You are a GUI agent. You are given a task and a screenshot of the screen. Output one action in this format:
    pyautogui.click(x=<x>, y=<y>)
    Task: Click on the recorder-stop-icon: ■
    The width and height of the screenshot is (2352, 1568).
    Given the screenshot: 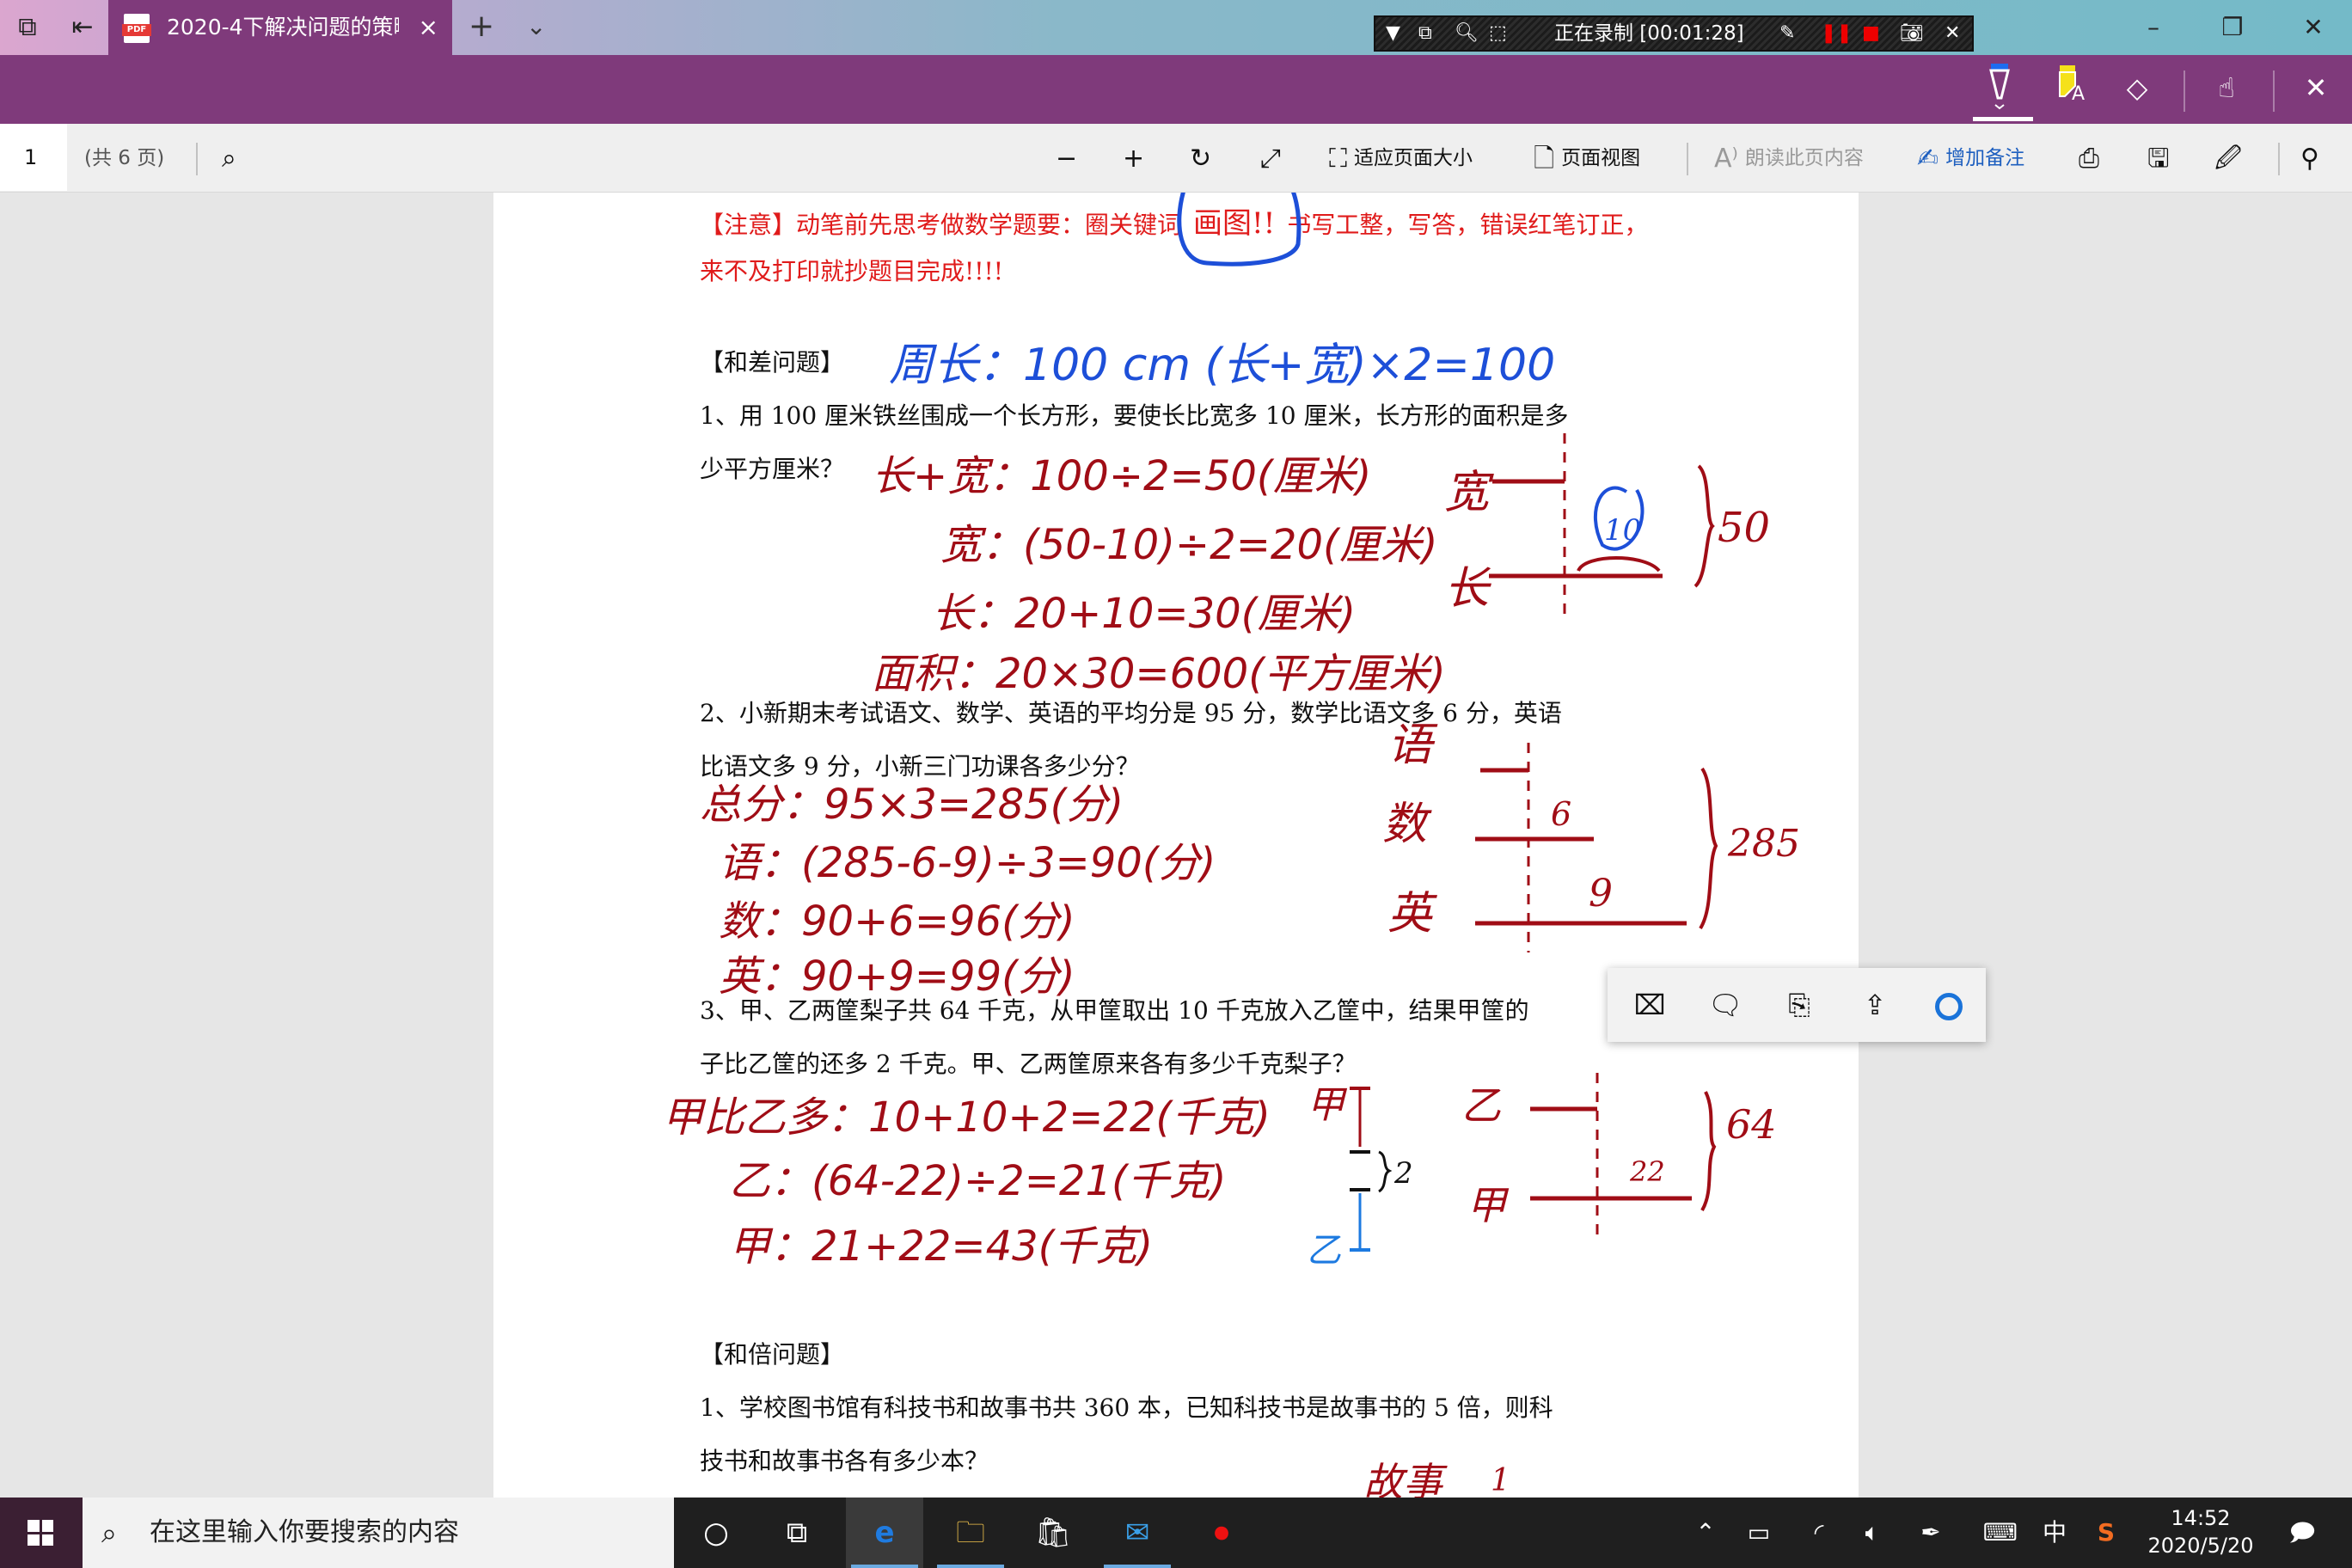 What is the action you would take?
    pyautogui.click(x=1871, y=33)
    